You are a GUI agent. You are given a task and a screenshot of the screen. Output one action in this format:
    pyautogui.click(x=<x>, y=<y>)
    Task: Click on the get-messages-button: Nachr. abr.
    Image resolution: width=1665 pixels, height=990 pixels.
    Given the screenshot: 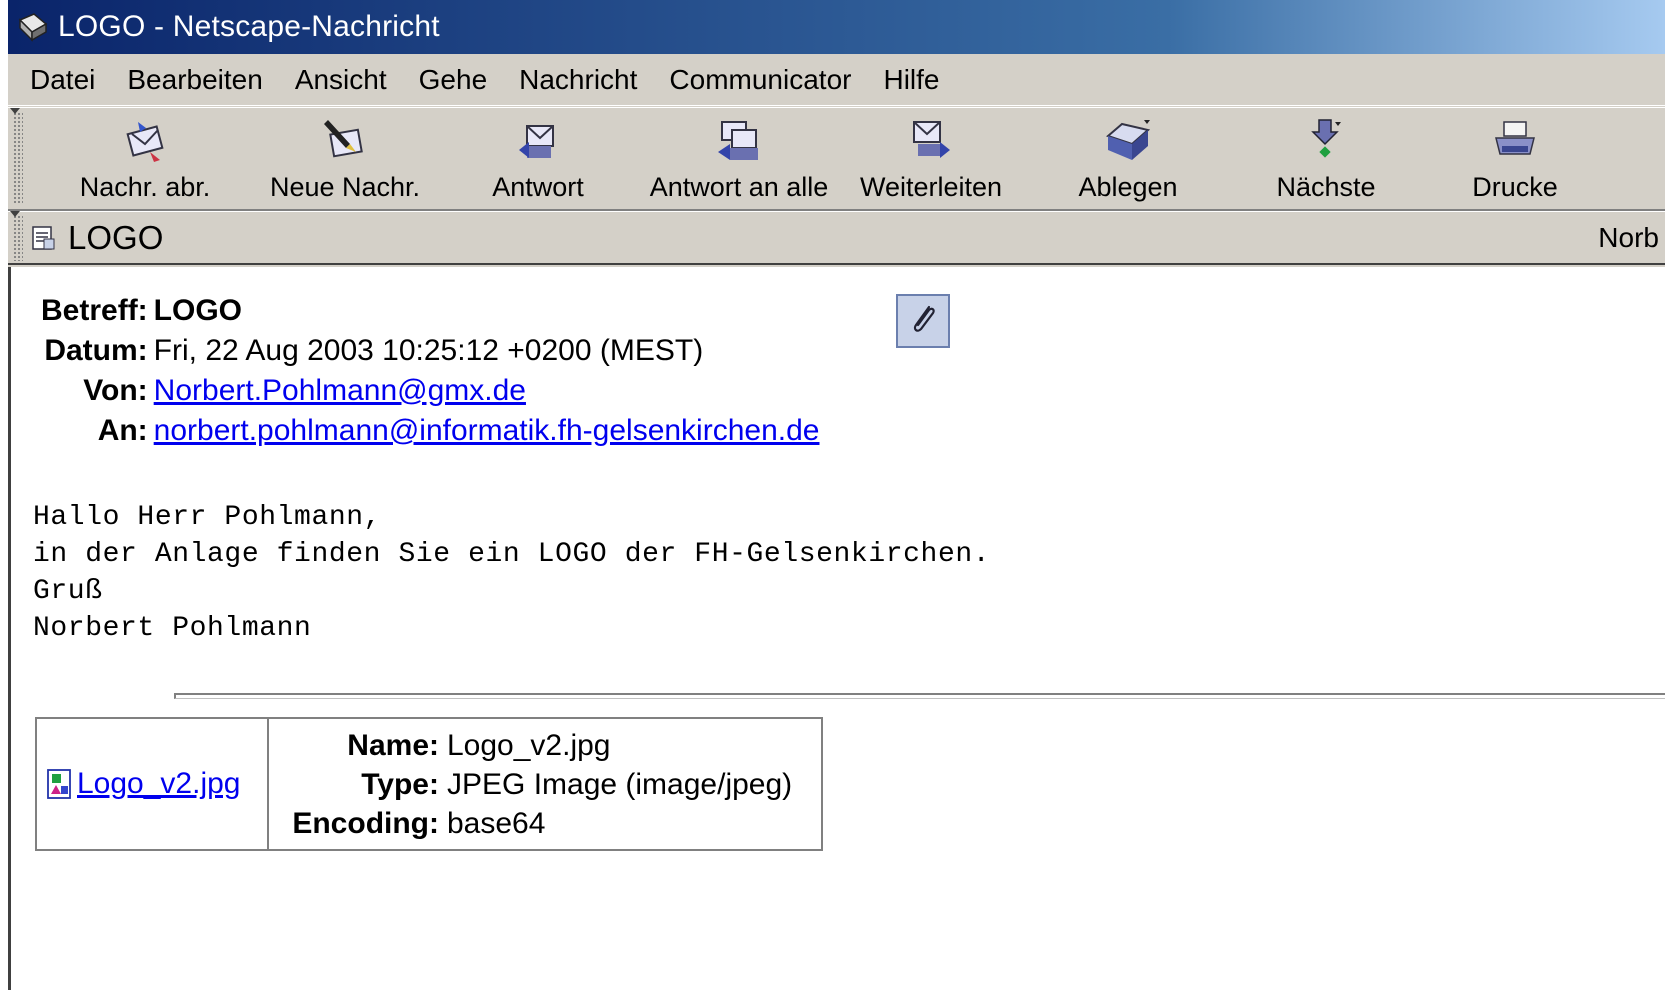 What is the action you would take?
    pyautogui.click(x=145, y=158)
    